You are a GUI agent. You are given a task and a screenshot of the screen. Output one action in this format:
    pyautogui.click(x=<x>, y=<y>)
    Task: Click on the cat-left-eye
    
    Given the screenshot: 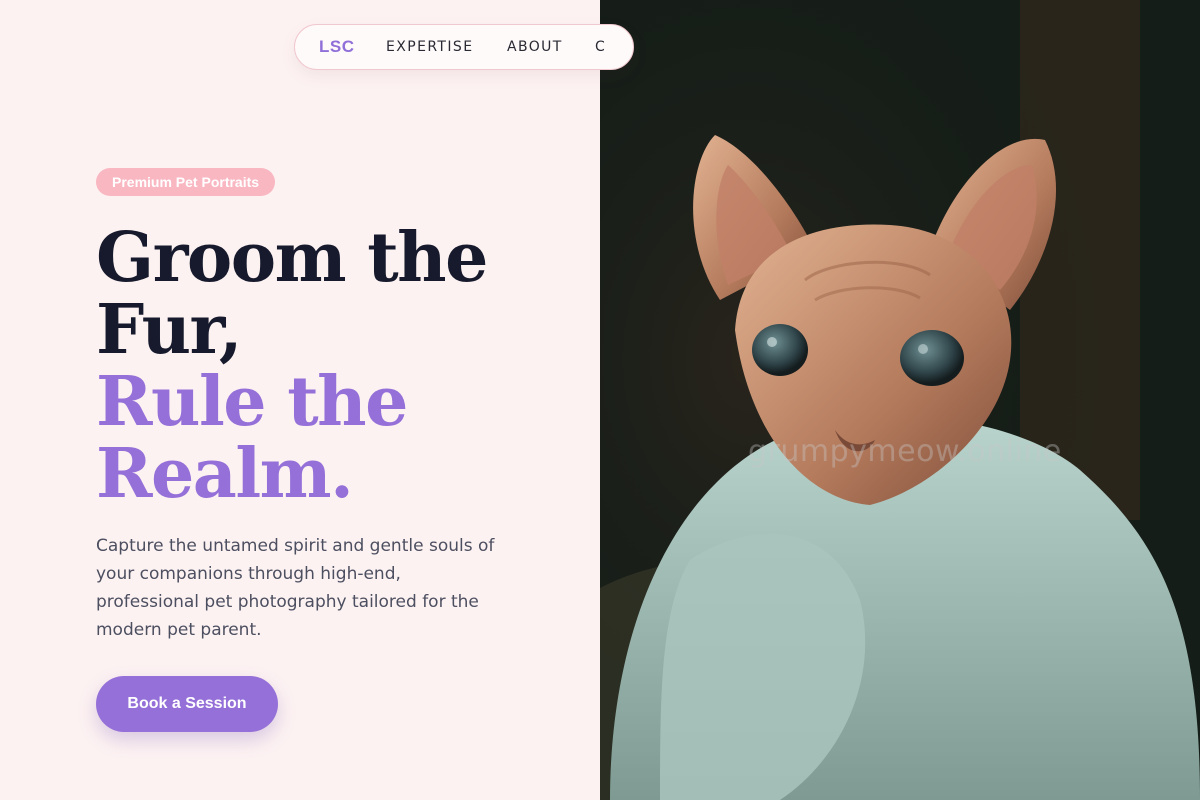 What is the action you would take?
    pyautogui.click(x=780, y=350)
    